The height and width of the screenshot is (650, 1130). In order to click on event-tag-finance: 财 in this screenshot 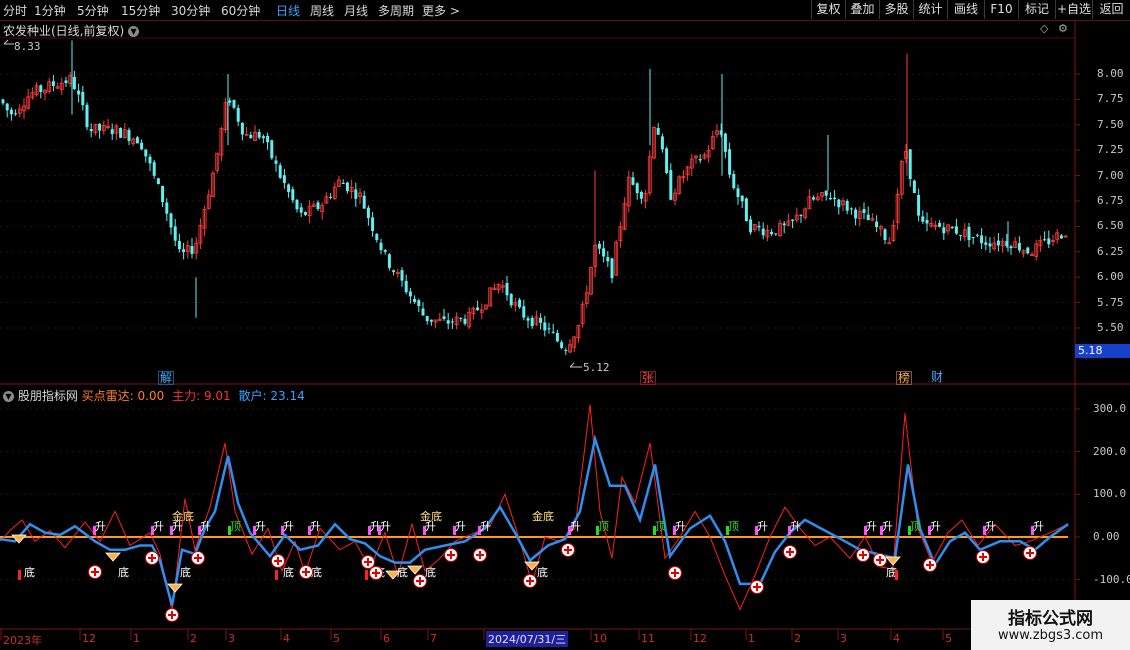, I will do `click(937, 377)`.